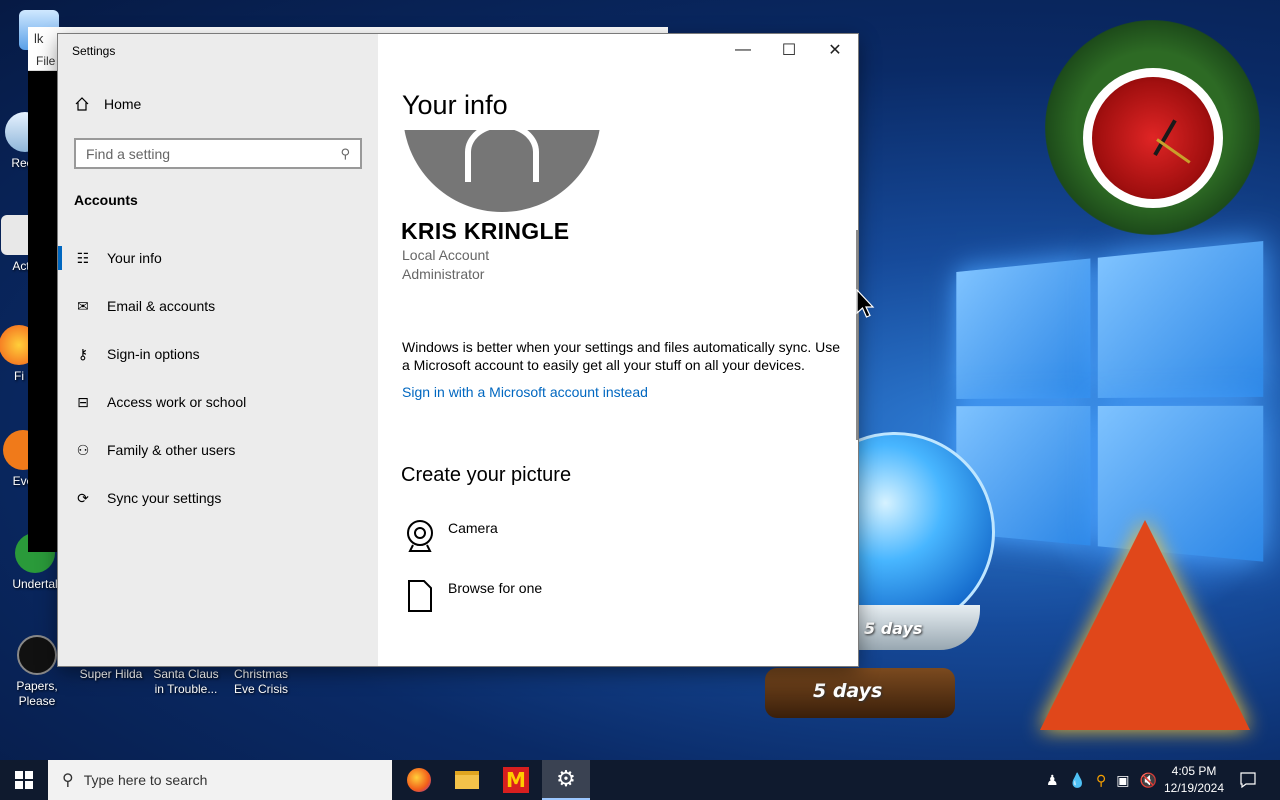  Describe the element at coordinates (495, 588) in the screenshot. I see `browse-label: Browse for one` at that location.